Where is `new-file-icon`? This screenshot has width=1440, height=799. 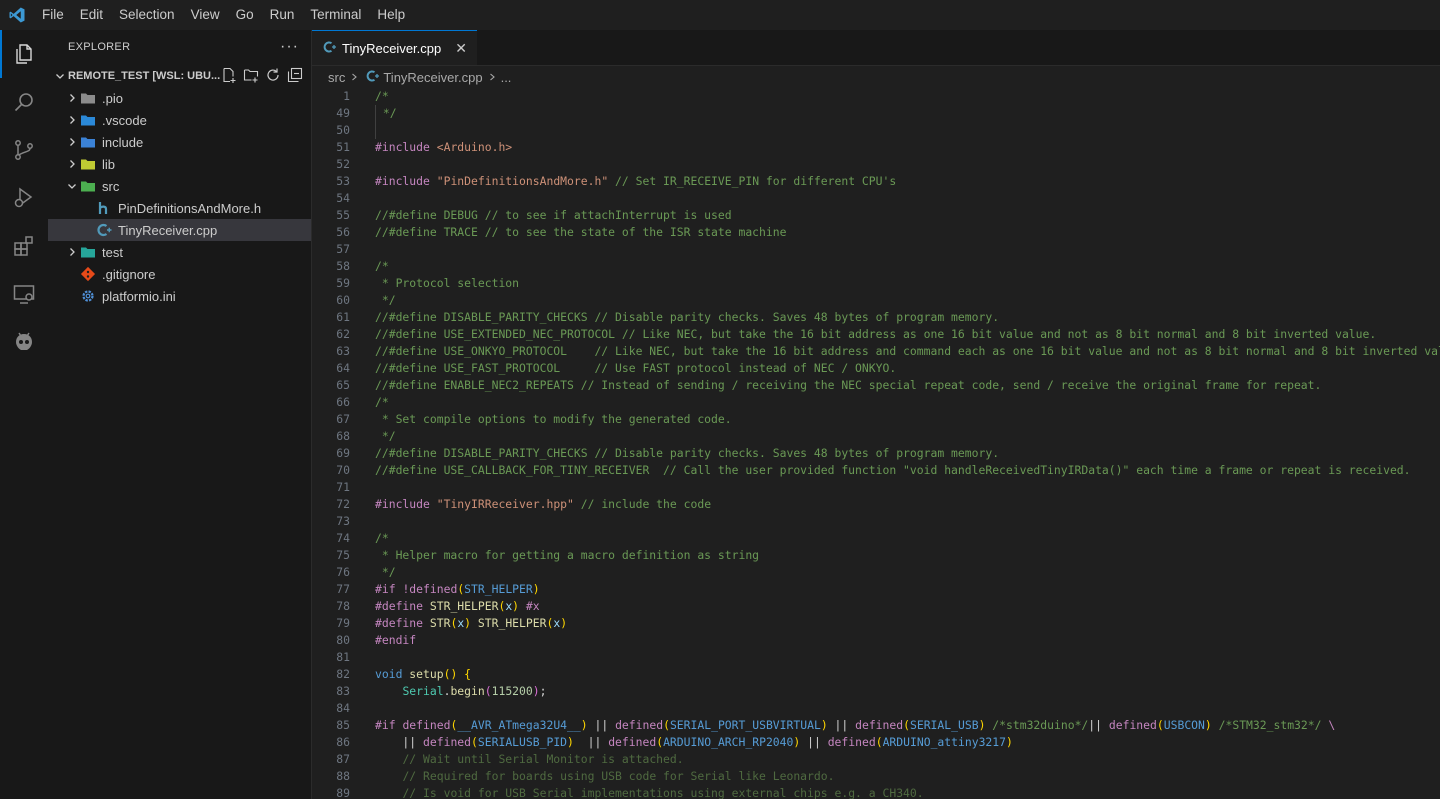
new-file-icon is located at coordinates (229, 76).